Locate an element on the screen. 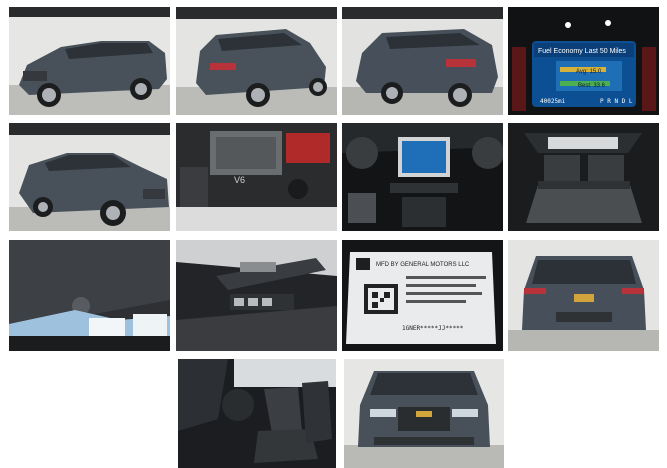 The width and height of the screenshot is (667, 468). photo-exterior-rear is located at coordinates (583, 295).